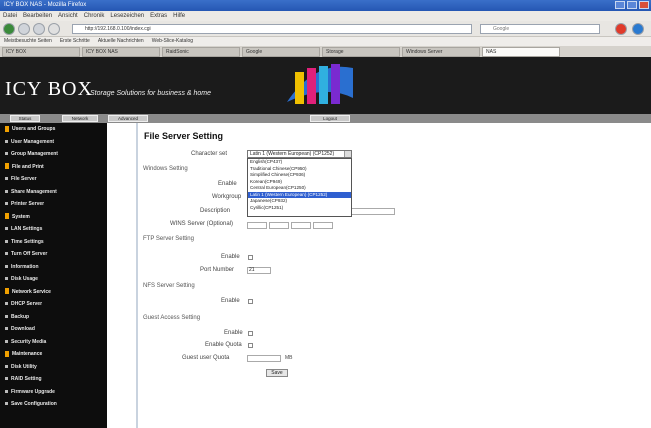 The image size is (651, 428). I want to click on sidebar-item: File Server, so click(53, 179).